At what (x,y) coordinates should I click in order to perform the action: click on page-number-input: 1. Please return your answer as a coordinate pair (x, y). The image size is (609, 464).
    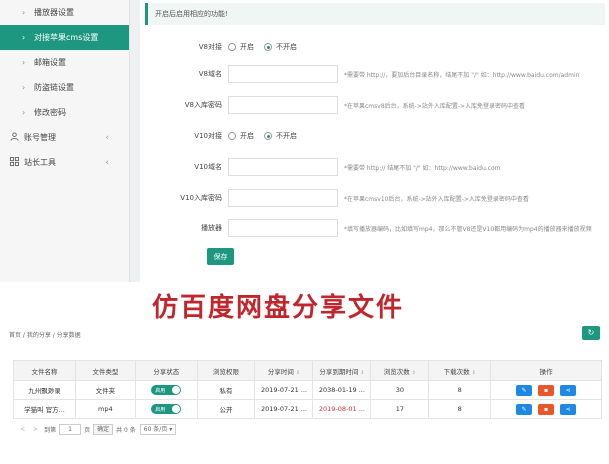
    Looking at the image, I should click on (70, 429).